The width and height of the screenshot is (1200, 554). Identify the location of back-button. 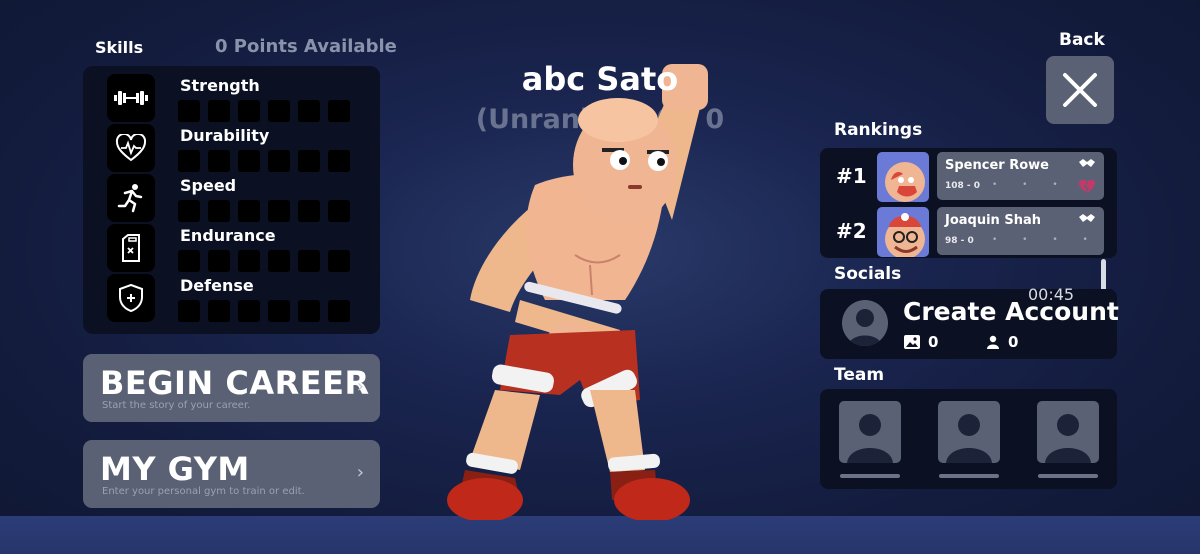
(1080, 90).